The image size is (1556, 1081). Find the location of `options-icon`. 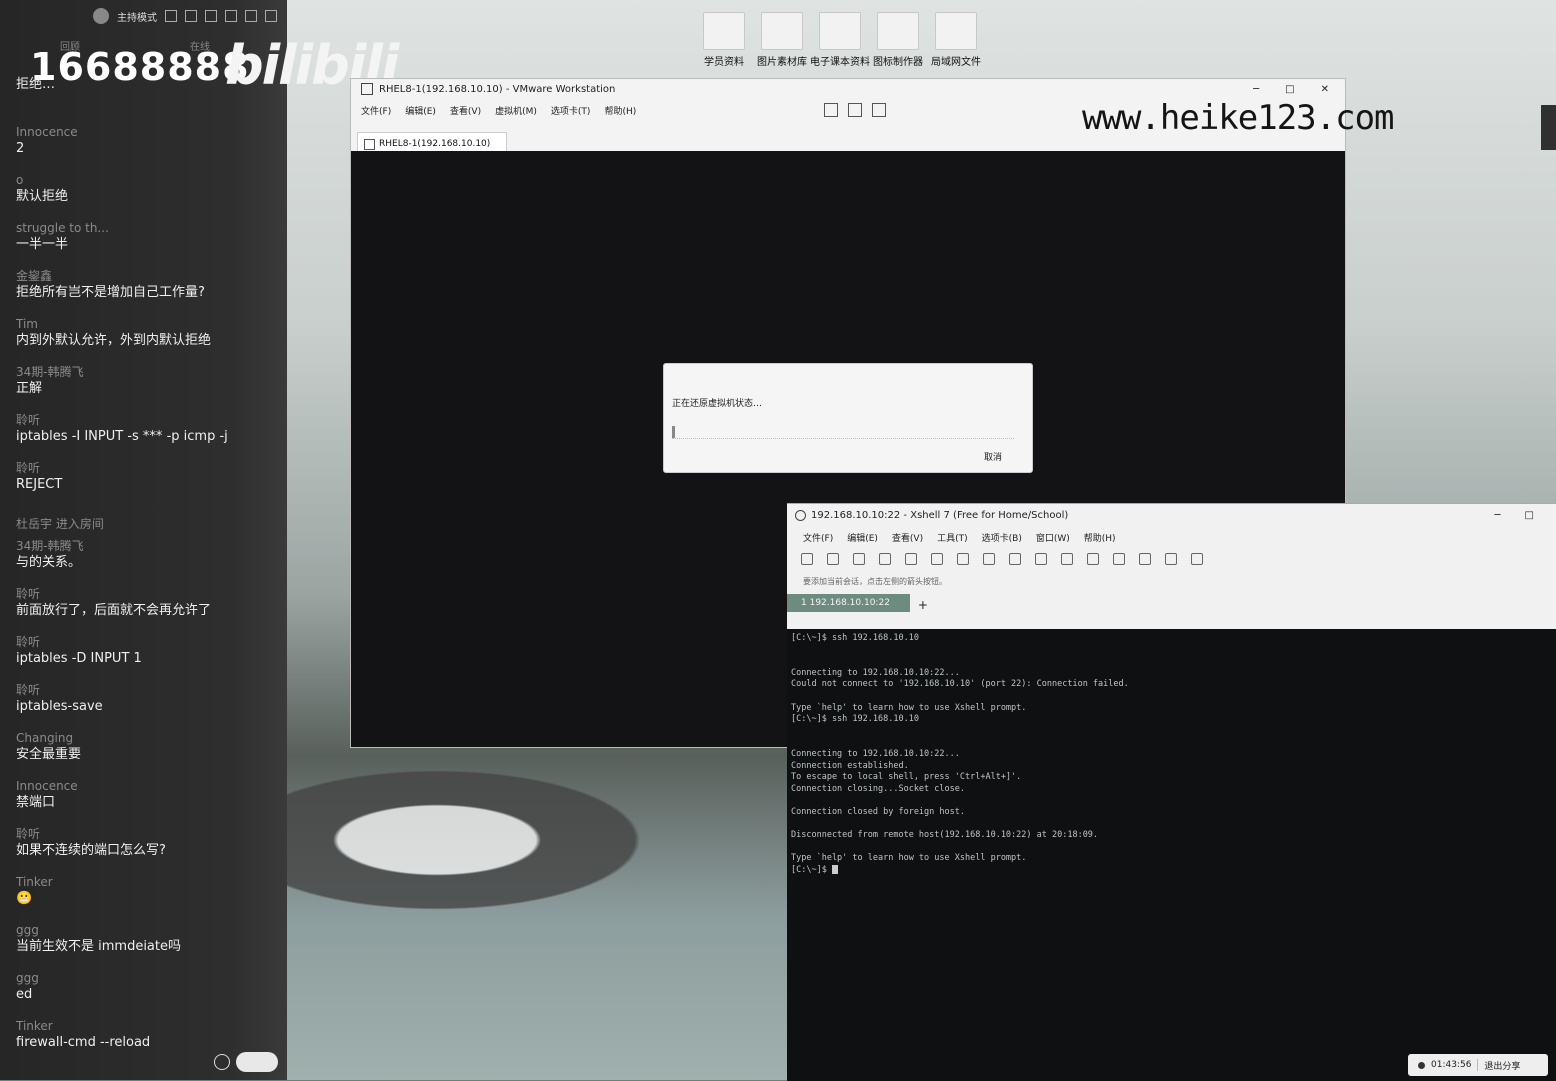

options-icon is located at coordinates (1171, 559).